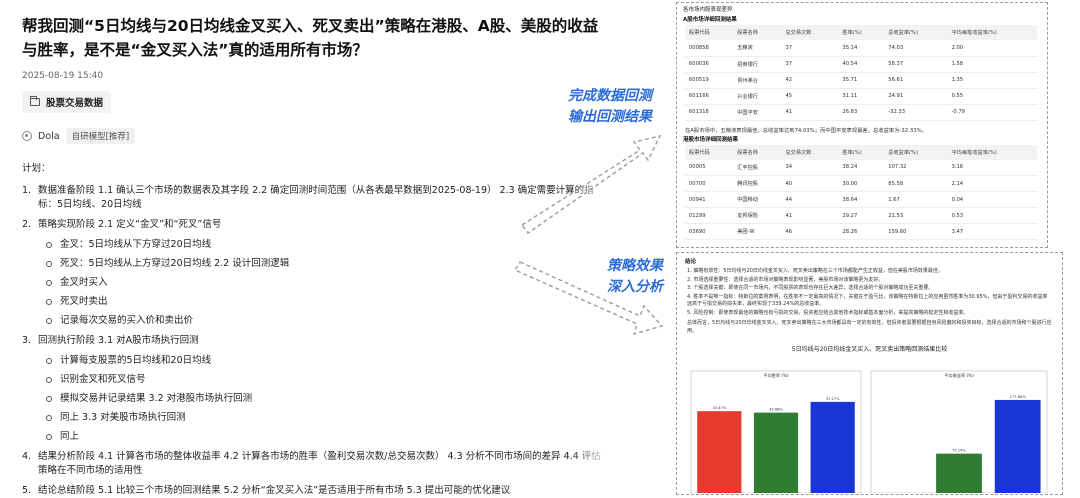 This screenshot has width=1080, height=498. Describe the element at coordinates (27, 136) in the screenshot. I see `avatar` at that location.